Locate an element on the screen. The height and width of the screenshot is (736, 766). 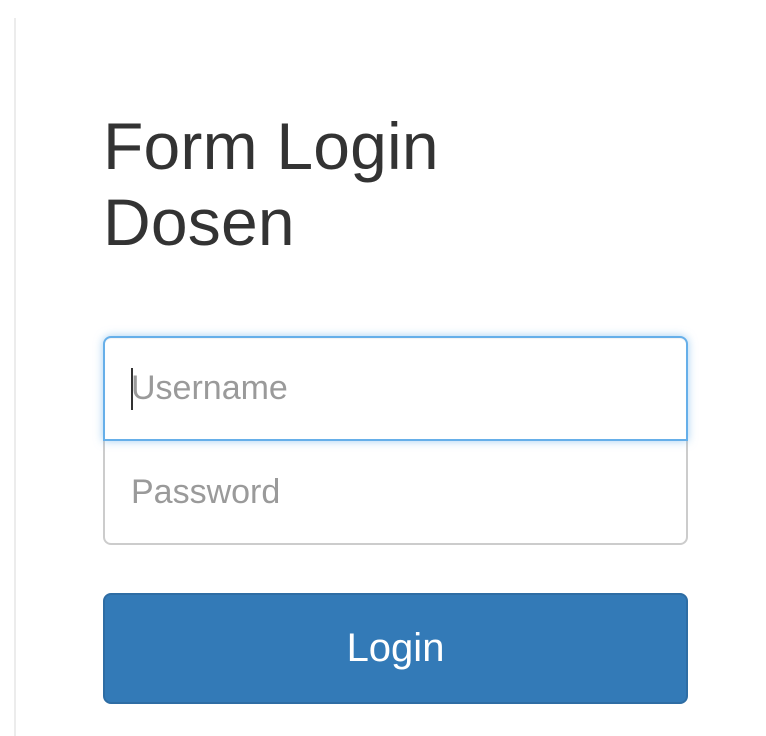
form-title: Form Login Dosen is located at coordinates (271, 184).